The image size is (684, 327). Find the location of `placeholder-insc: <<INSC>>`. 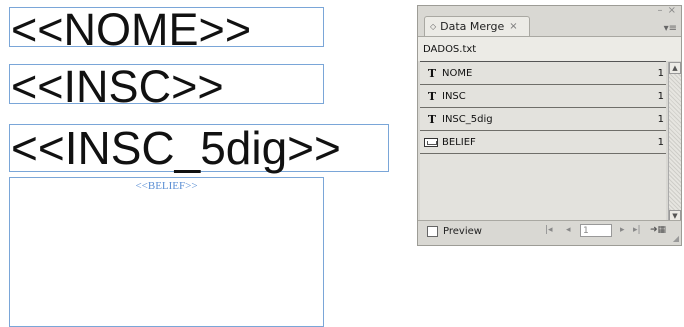

placeholder-insc: <<INSC>> is located at coordinates (117, 86).